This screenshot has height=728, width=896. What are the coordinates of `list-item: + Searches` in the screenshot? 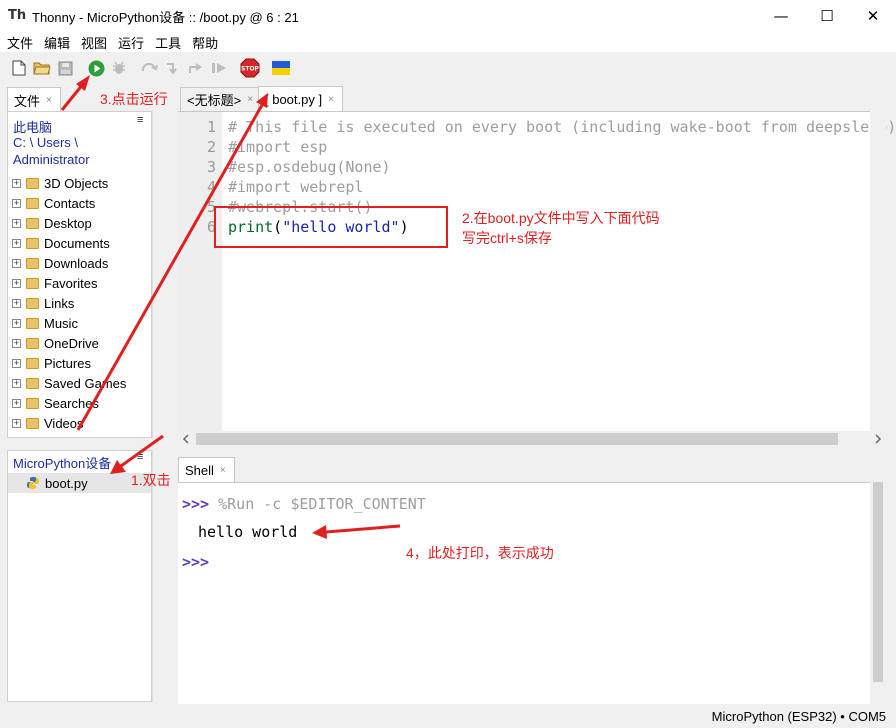 It's located at (55, 403).